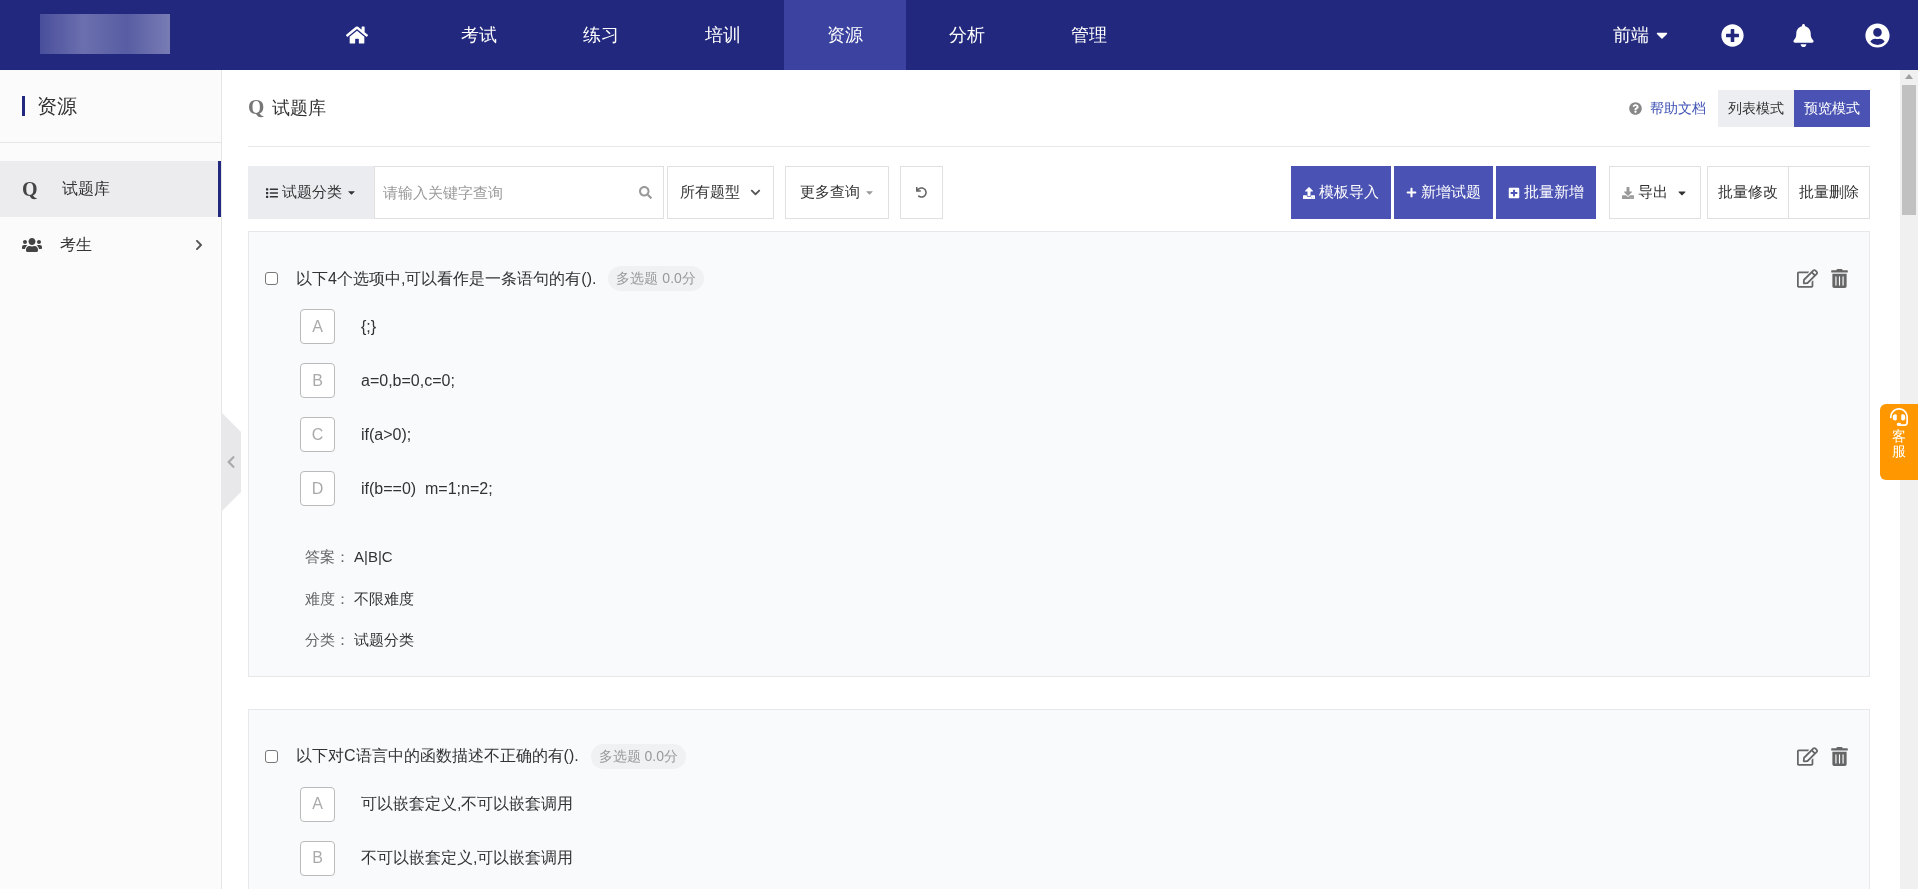 The height and width of the screenshot is (889, 1918). Describe the element at coordinates (1089, 35) in the screenshot. I see `nav-tab: 管理` at that location.